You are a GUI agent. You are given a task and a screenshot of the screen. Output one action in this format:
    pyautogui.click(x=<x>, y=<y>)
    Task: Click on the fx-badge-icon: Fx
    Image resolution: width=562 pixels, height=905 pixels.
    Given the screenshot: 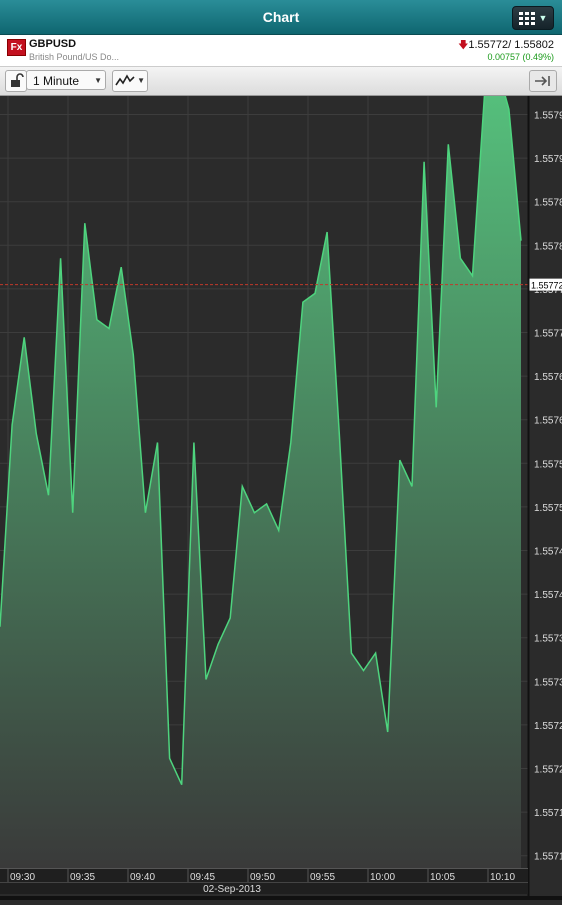 What is the action you would take?
    pyautogui.click(x=16, y=47)
    